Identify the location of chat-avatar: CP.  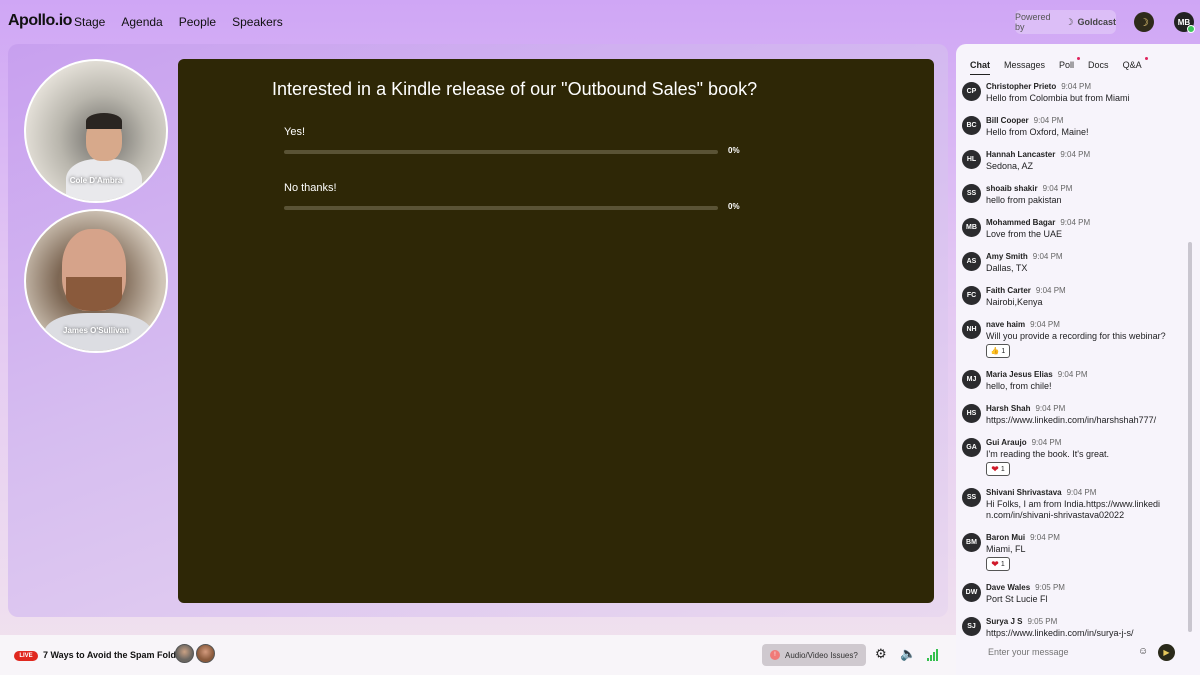
(971, 91).